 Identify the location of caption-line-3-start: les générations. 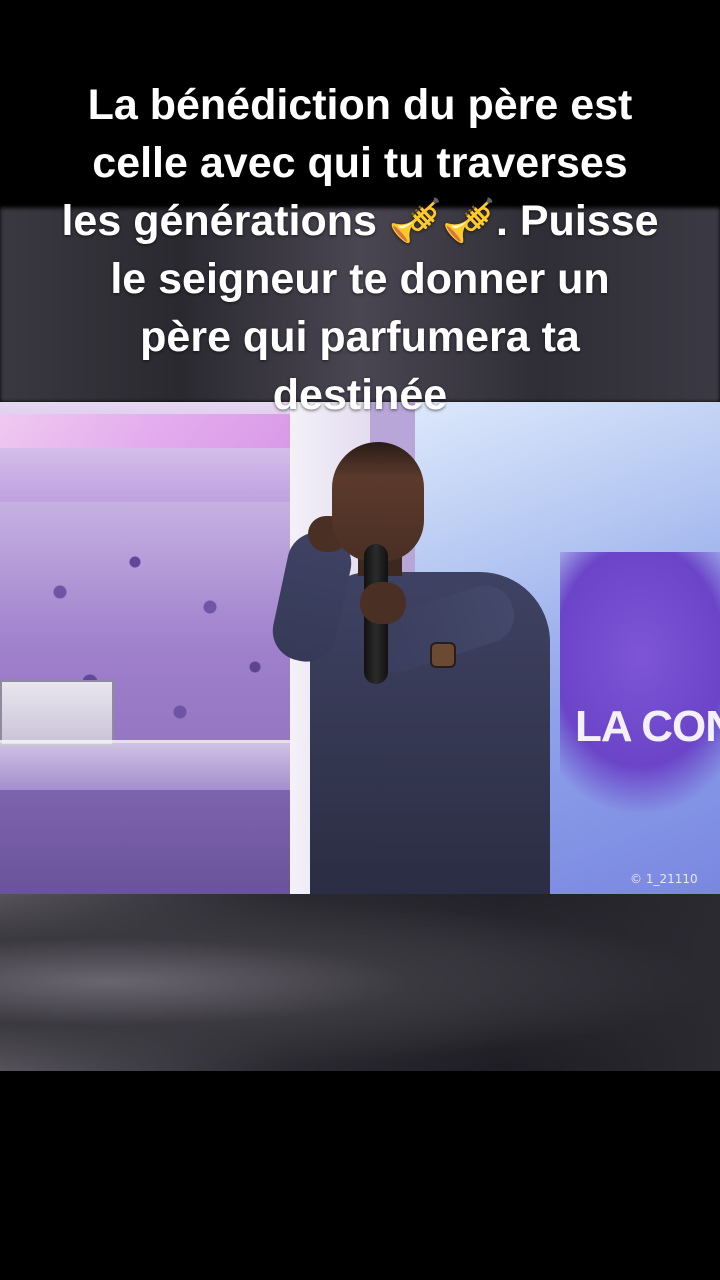
(225, 221).